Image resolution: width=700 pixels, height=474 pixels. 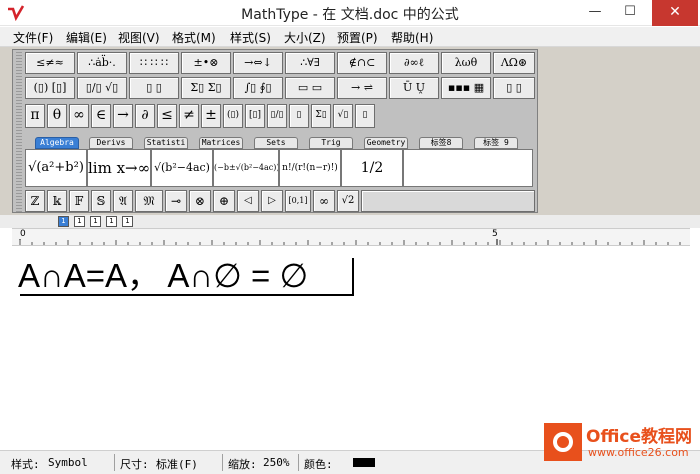 What do you see at coordinates (362, 63) in the screenshot?
I see `set-theory-palette-button: ∉∩⊂` at bounding box center [362, 63].